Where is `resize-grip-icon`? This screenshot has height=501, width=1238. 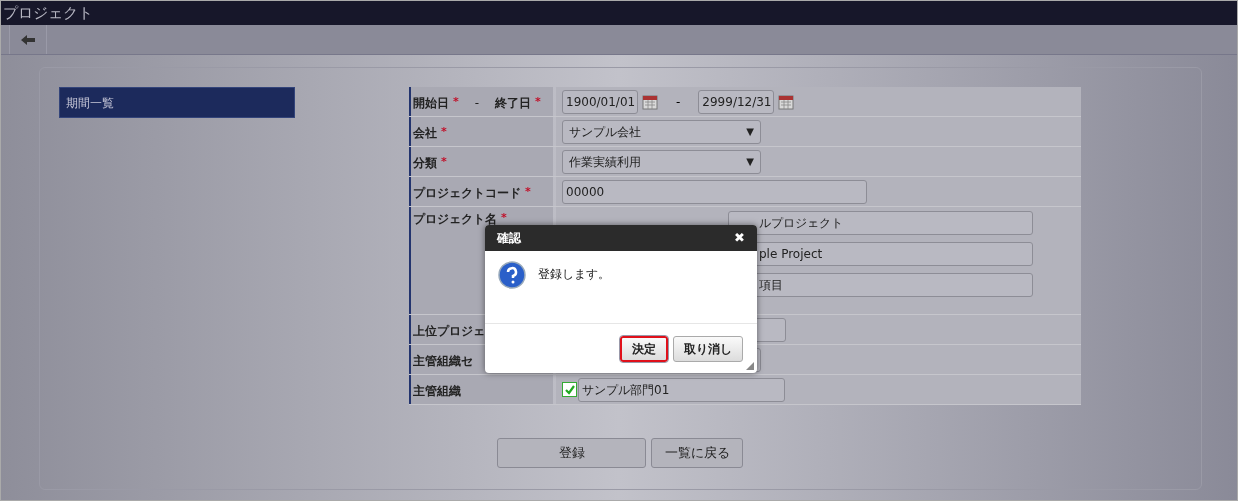
resize-grip-icon is located at coordinates (750, 366).